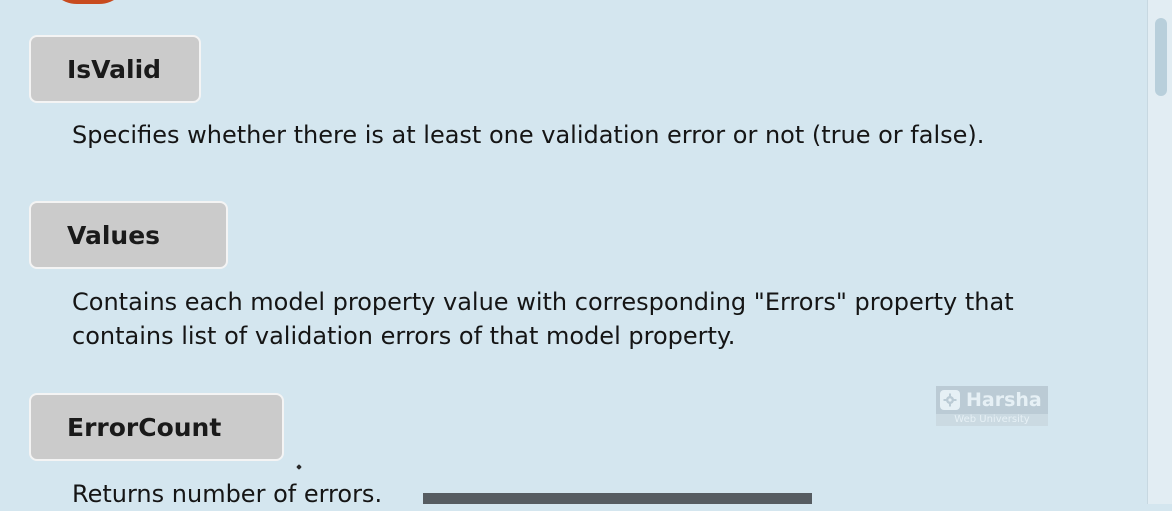  What do you see at coordinates (88, 2) in the screenshot?
I see `top-decorative-circle` at bounding box center [88, 2].